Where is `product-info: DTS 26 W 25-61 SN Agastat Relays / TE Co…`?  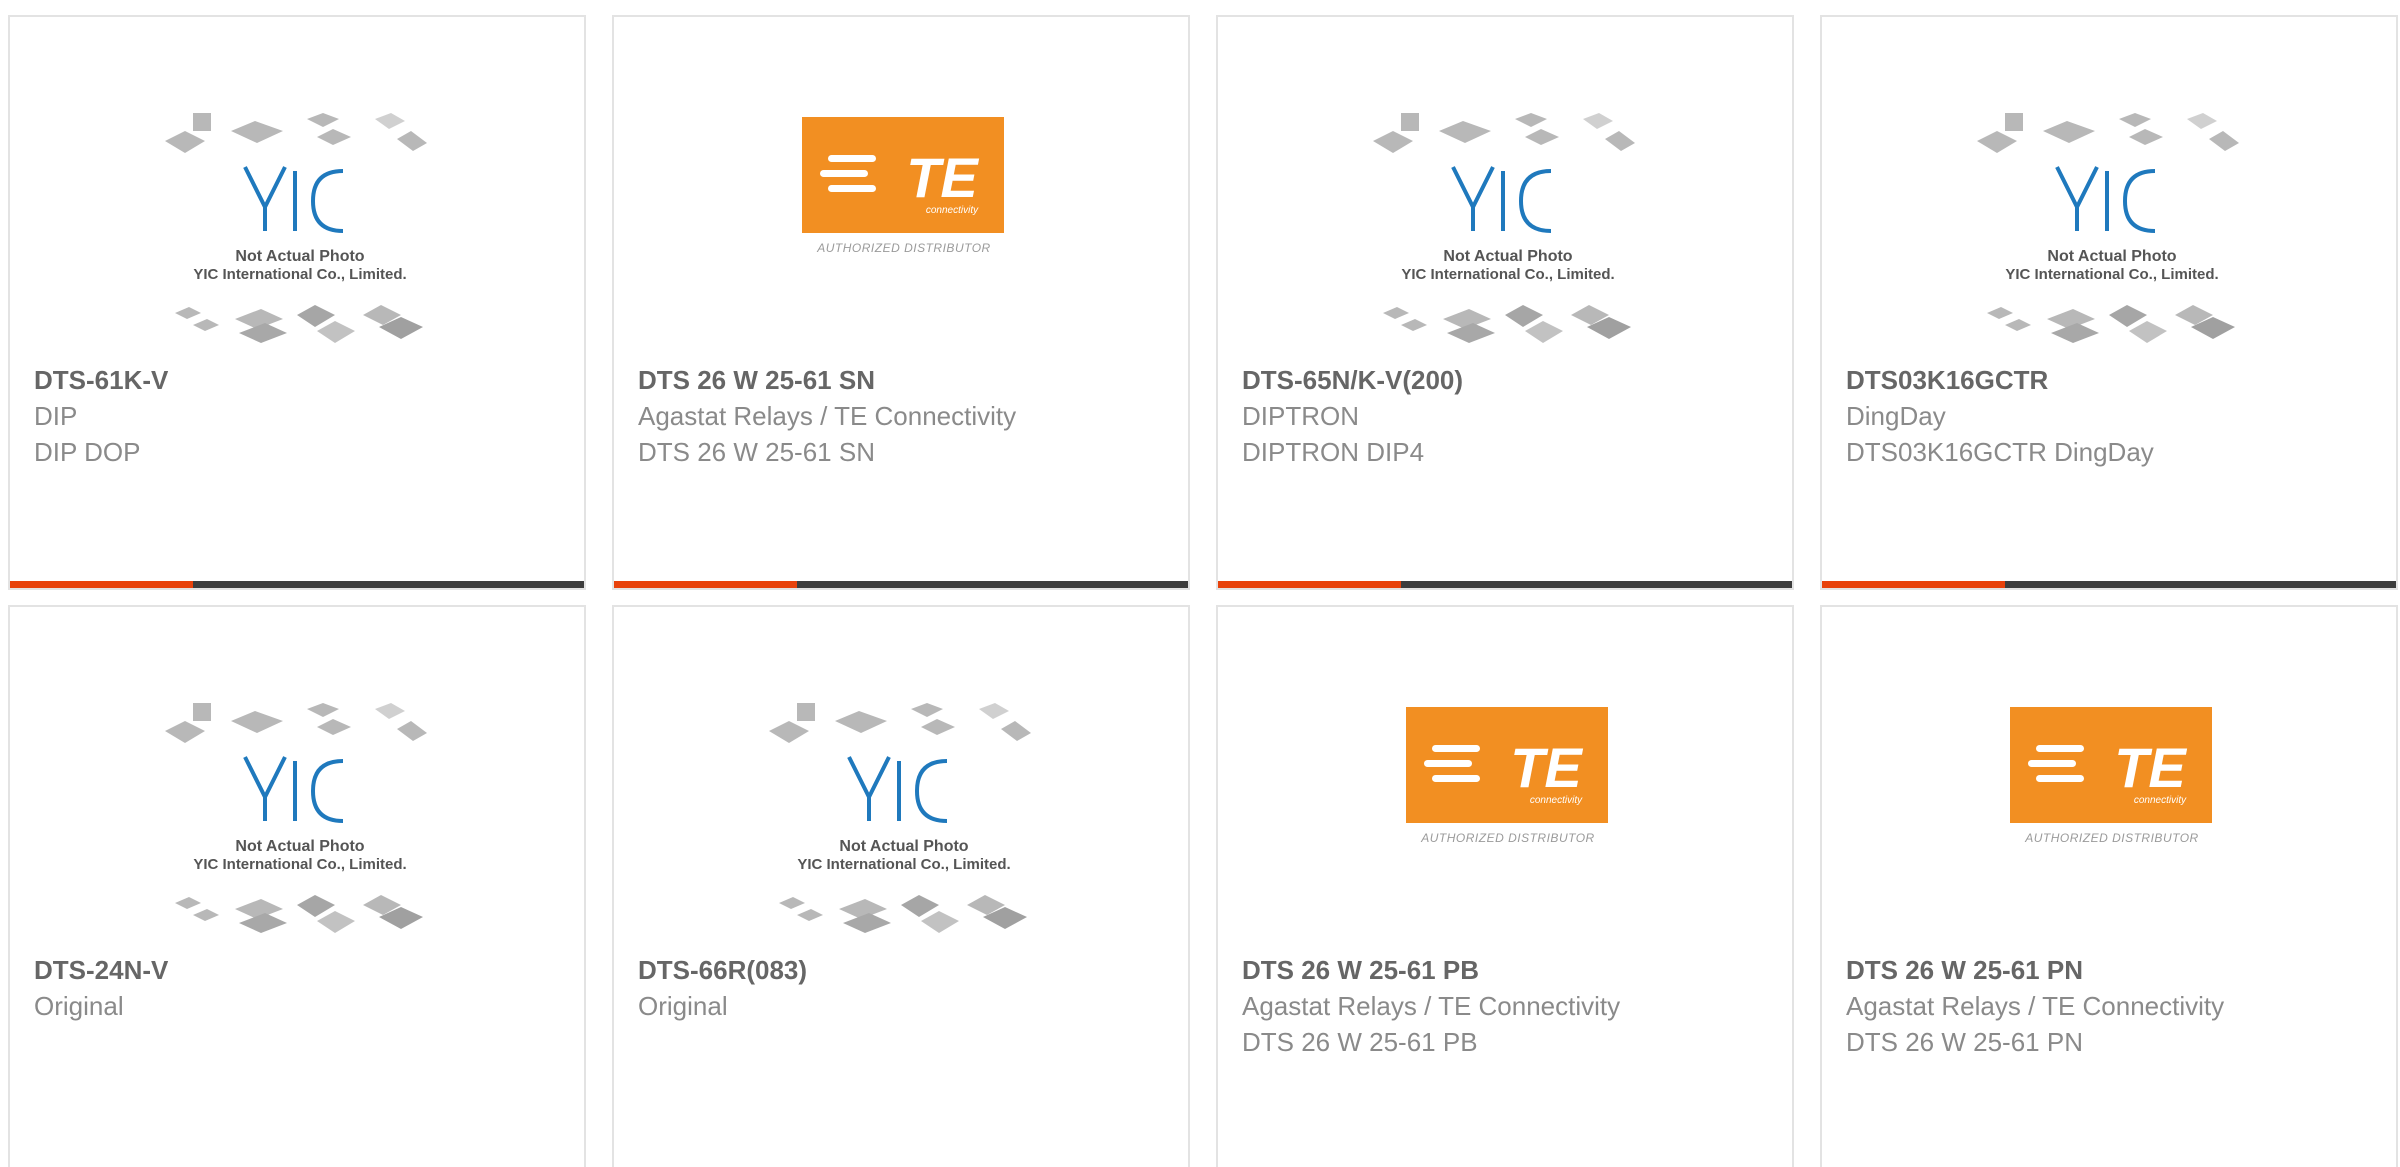
product-info: DTS 26 W 25-61 SN Agastat Relays / TE Co… is located at coordinates (908, 416).